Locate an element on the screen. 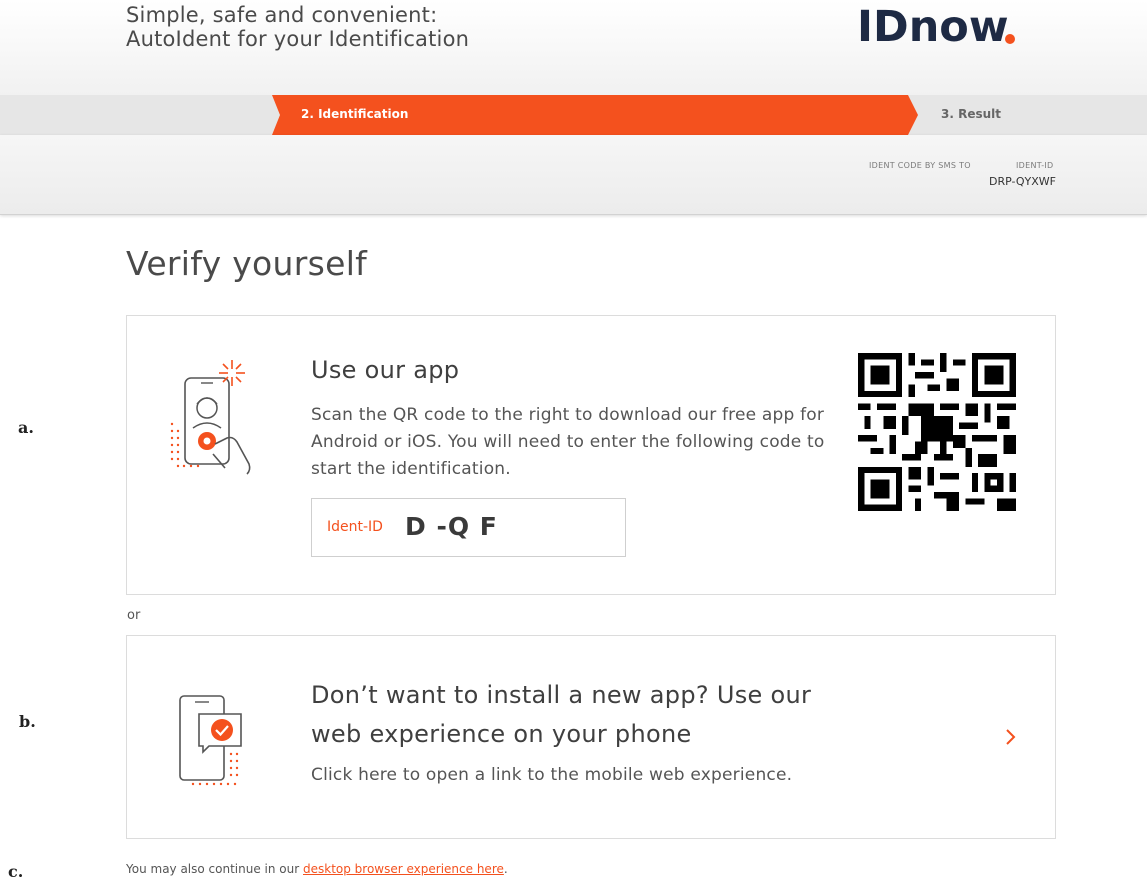 This screenshot has height=891, width=1147. or-separator: or is located at coordinates (134, 615).